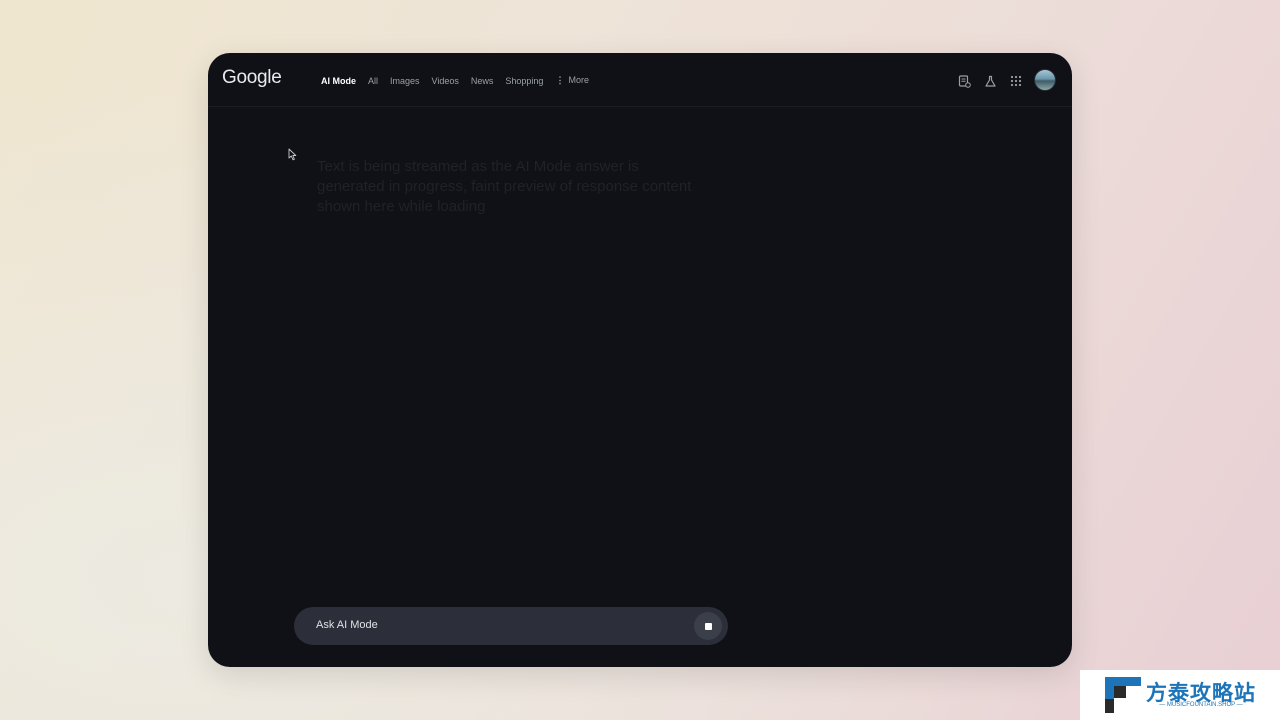 The width and height of the screenshot is (1280, 720). I want to click on google-logo: Google, so click(252, 78).